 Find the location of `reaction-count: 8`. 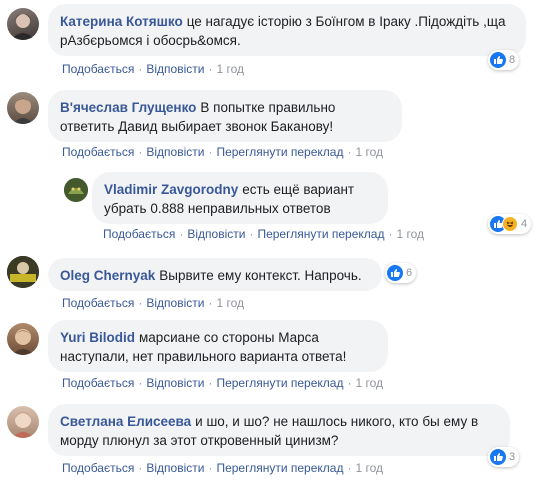

reaction-count: 8 is located at coordinates (512, 60).